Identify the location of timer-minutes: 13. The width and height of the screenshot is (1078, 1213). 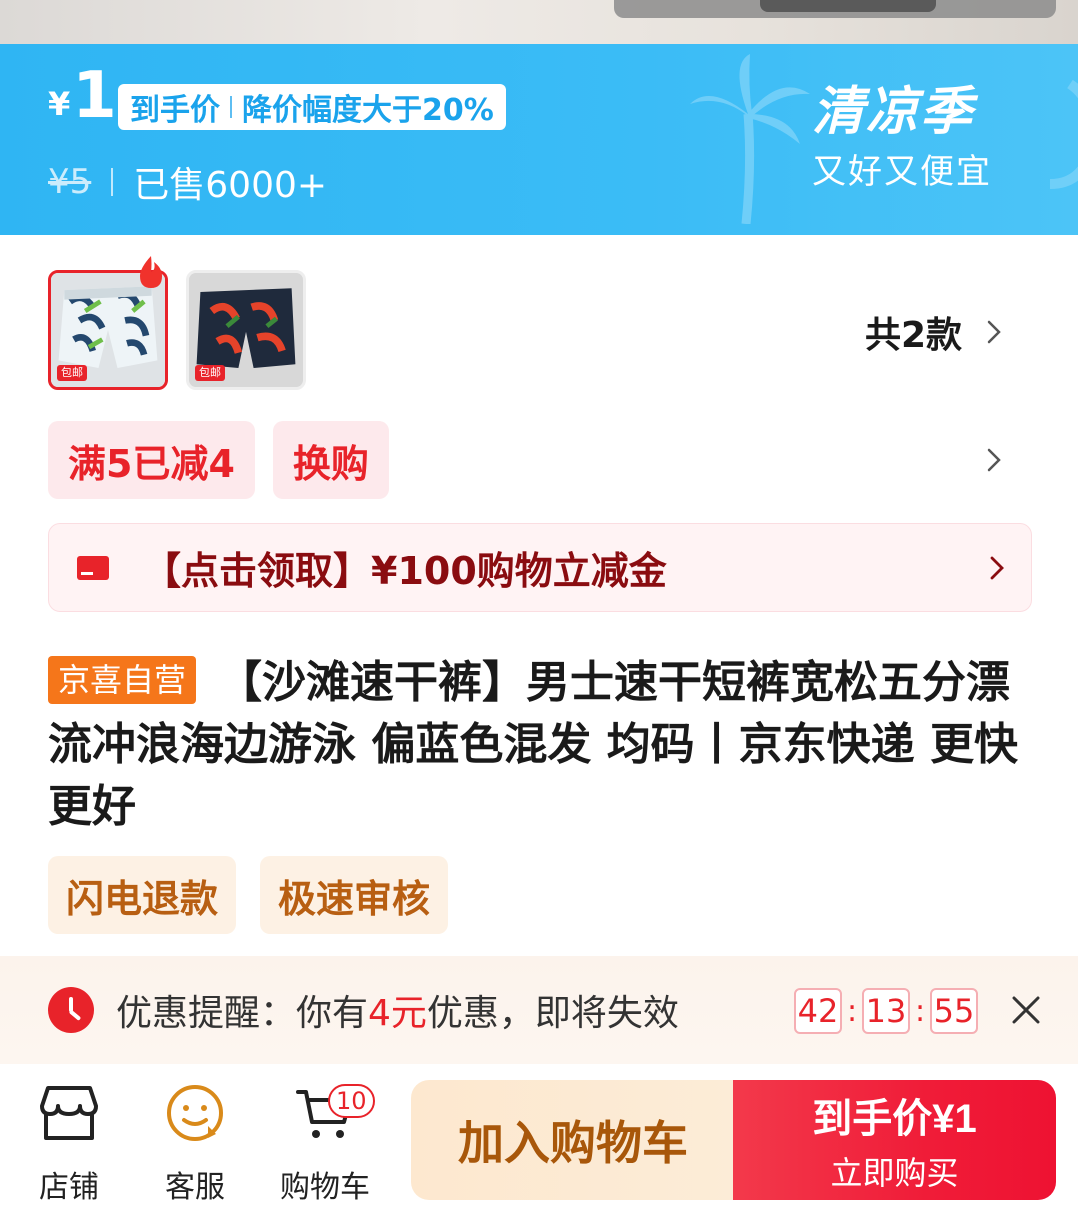
(886, 1011).